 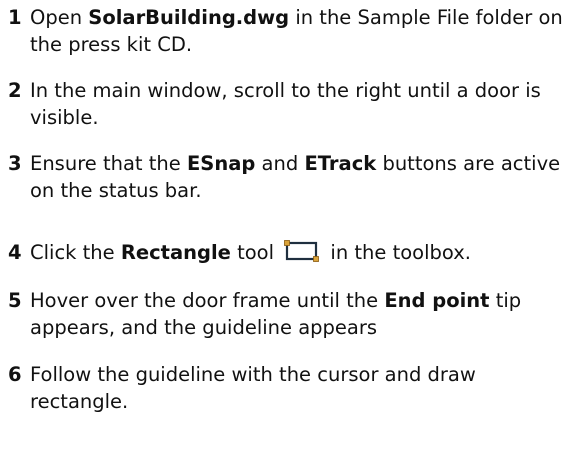 I want to click on esnap-emphasis: ESnap, so click(x=221, y=163).